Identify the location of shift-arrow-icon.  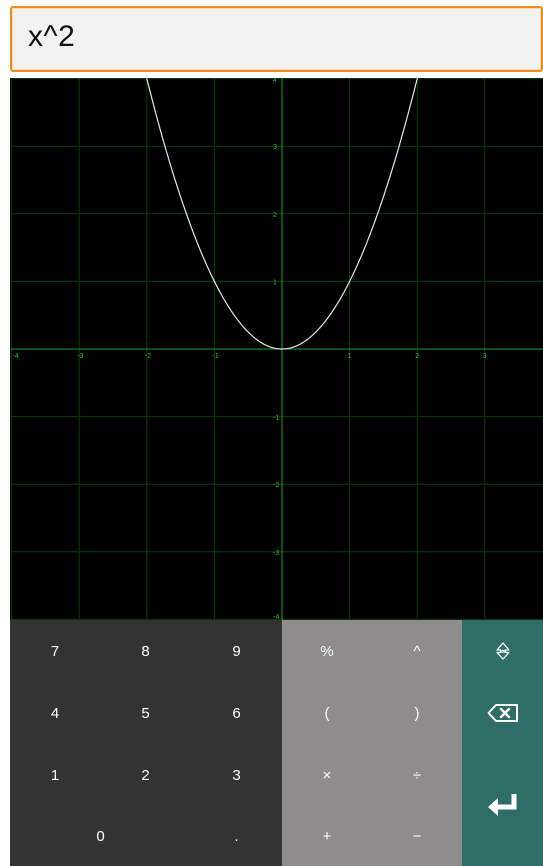
(502, 651).